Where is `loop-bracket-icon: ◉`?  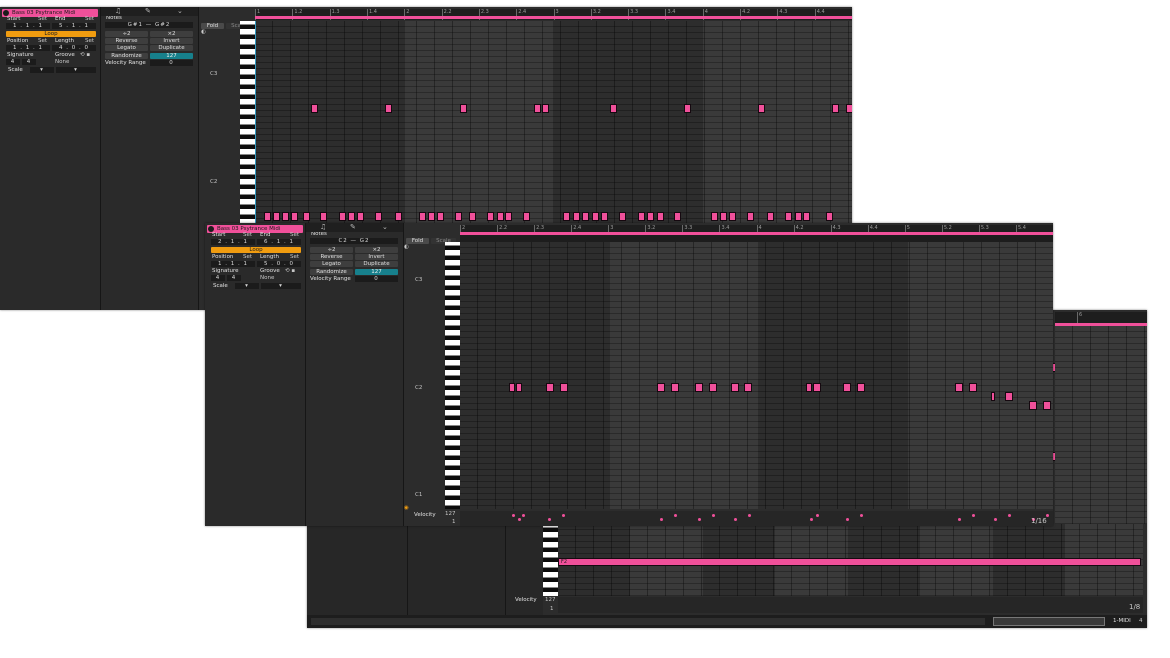
loop-bracket-icon: ◉ is located at coordinates (406, 508).